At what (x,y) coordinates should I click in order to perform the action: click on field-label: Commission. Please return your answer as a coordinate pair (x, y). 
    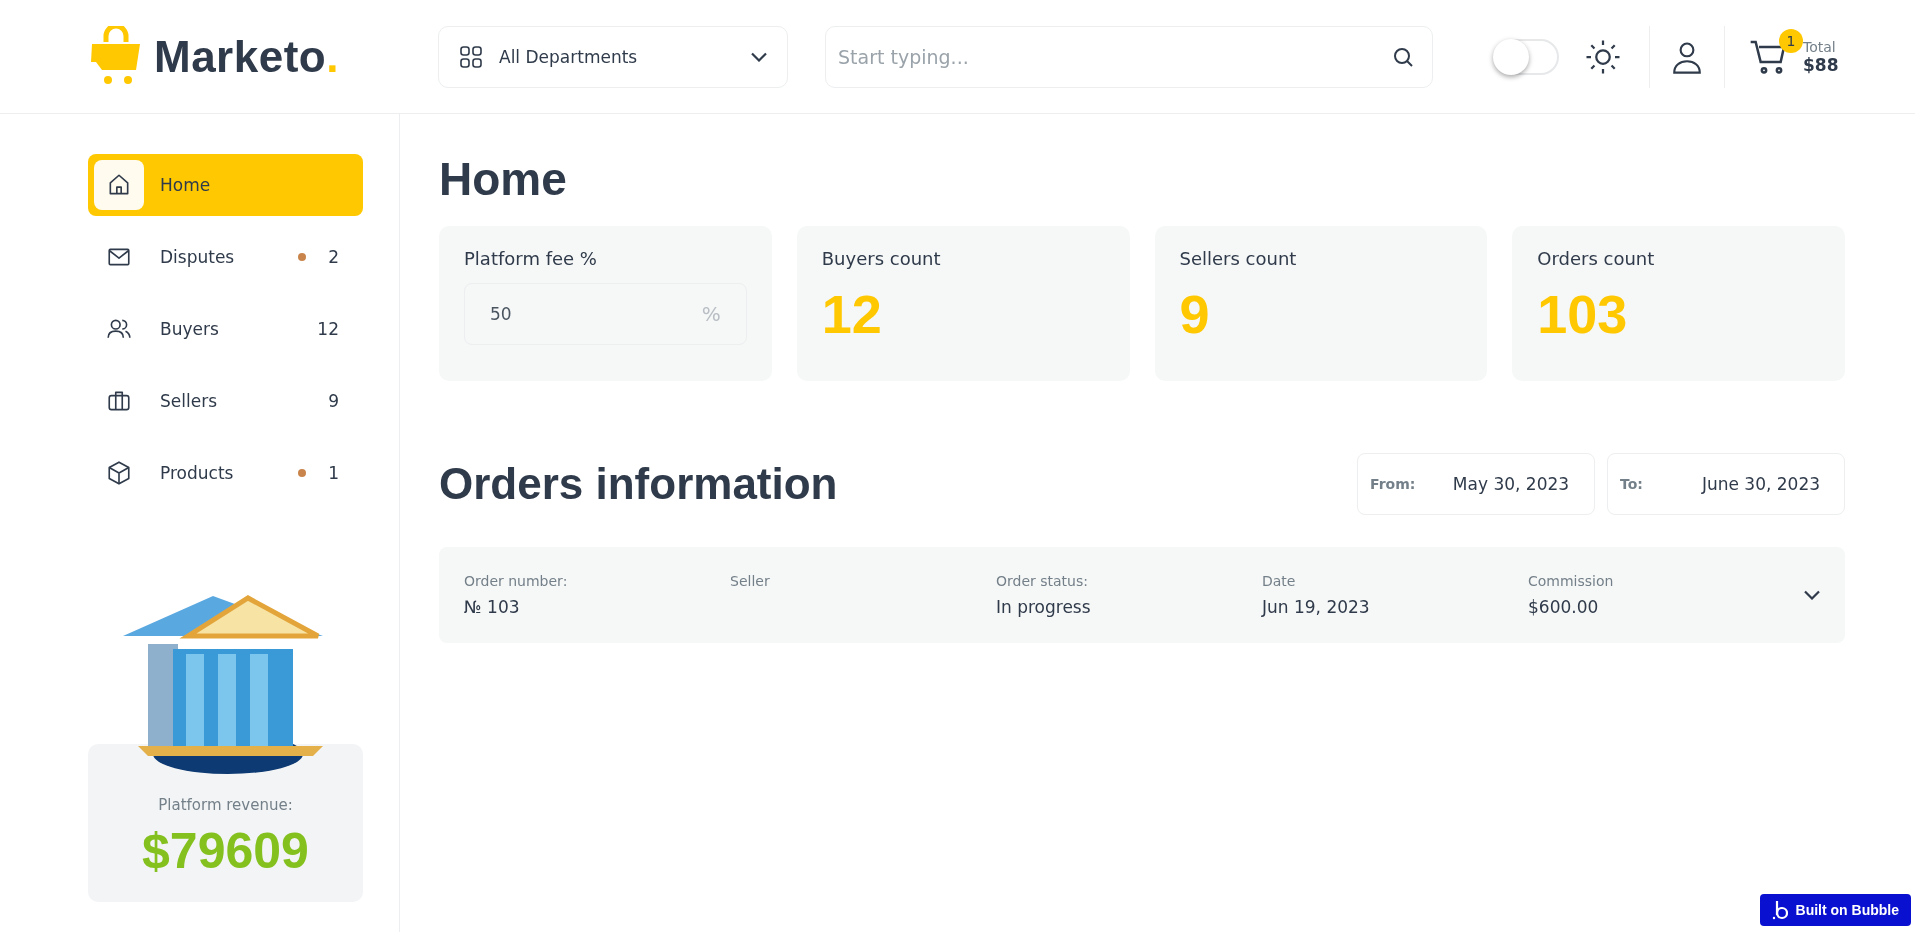
    Looking at the image, I should click on (1571, 581).